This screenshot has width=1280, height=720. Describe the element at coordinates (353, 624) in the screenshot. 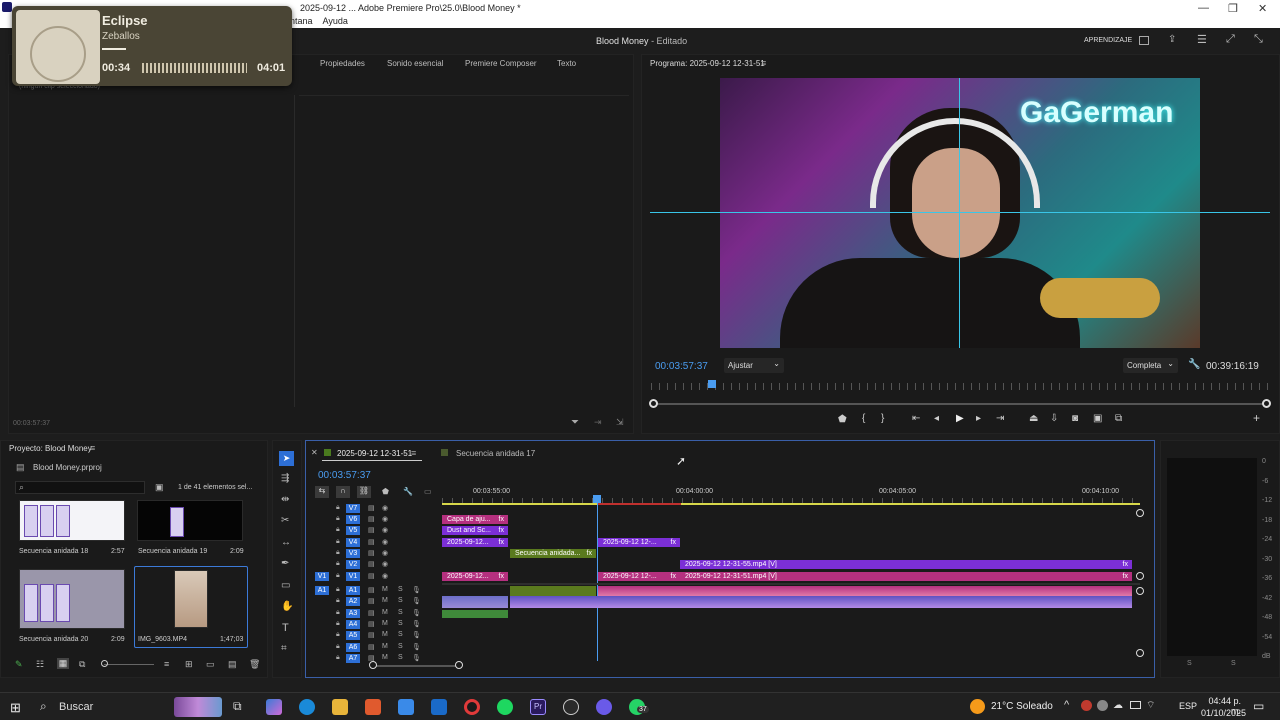

I see `track-label: A4` at that location.